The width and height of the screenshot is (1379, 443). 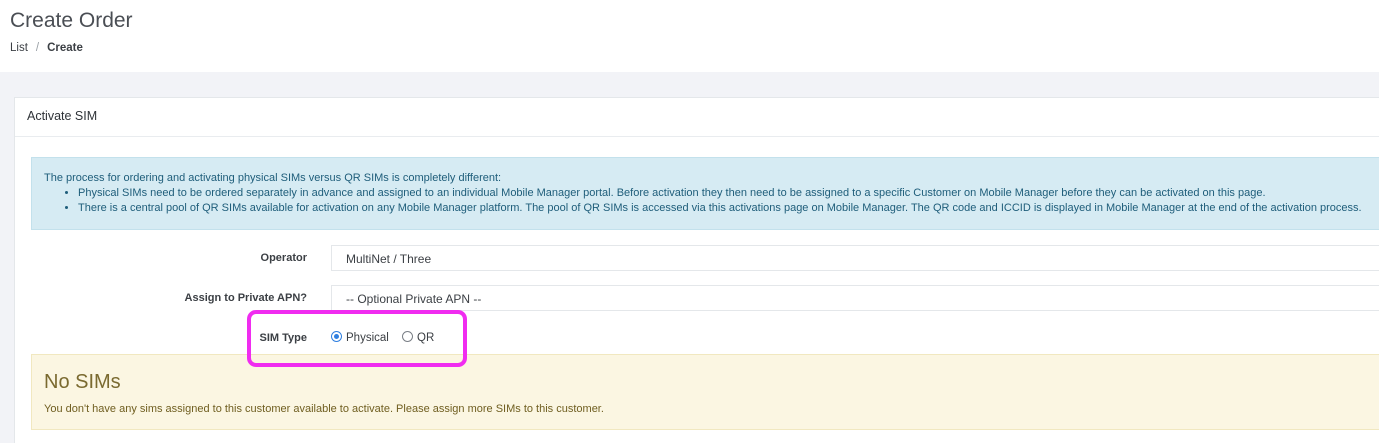 What do you see at coordinates (697, 117) in the screenshot?
I see `card-header: Activate SIM` at bounding box center [697, 117].